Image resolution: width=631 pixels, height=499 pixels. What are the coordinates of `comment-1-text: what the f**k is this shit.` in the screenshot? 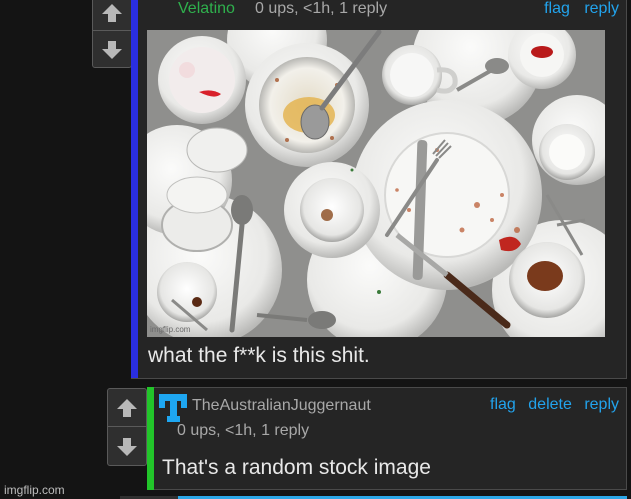 It's located at (259, 355).